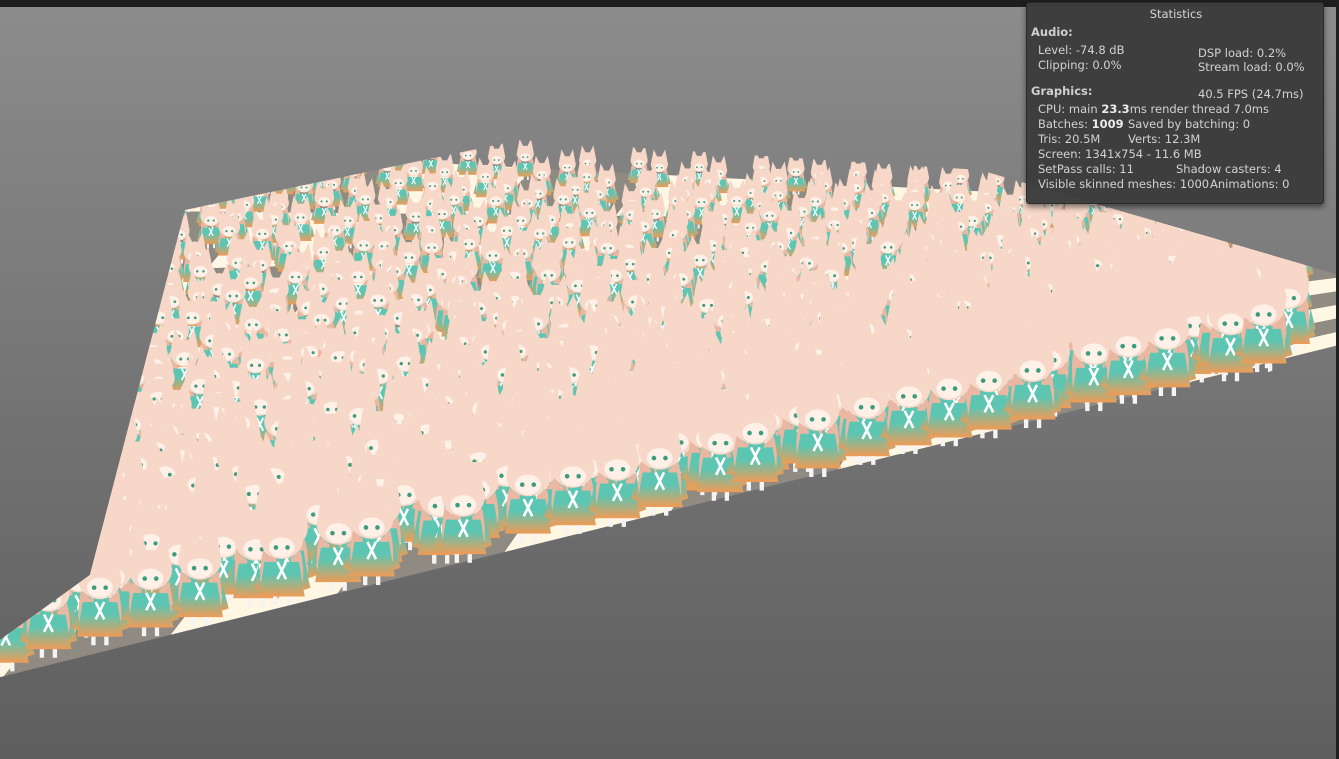 The image size is (1339, 759). What do you see at coordinates (1242, 53) in the screenshot?
I see `audio-dsp-load: DSP load: 0.2%` at bounding box center [1242, 53].